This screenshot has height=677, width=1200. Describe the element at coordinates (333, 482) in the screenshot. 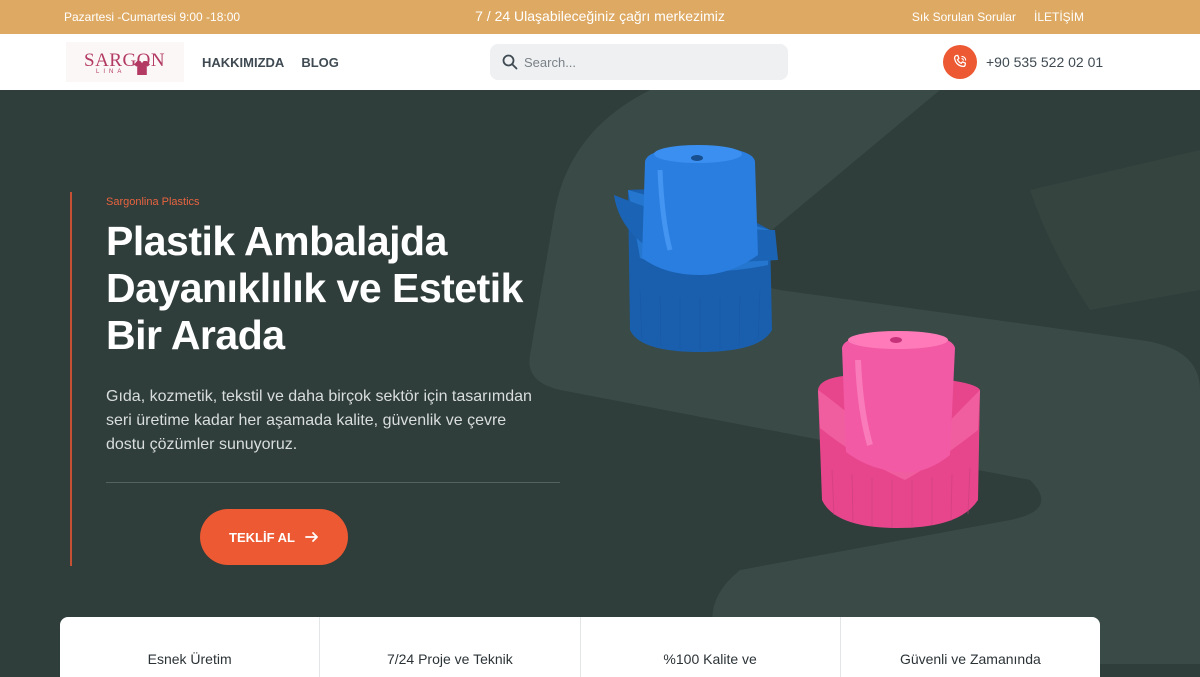

I see `hero-divider` at that location.